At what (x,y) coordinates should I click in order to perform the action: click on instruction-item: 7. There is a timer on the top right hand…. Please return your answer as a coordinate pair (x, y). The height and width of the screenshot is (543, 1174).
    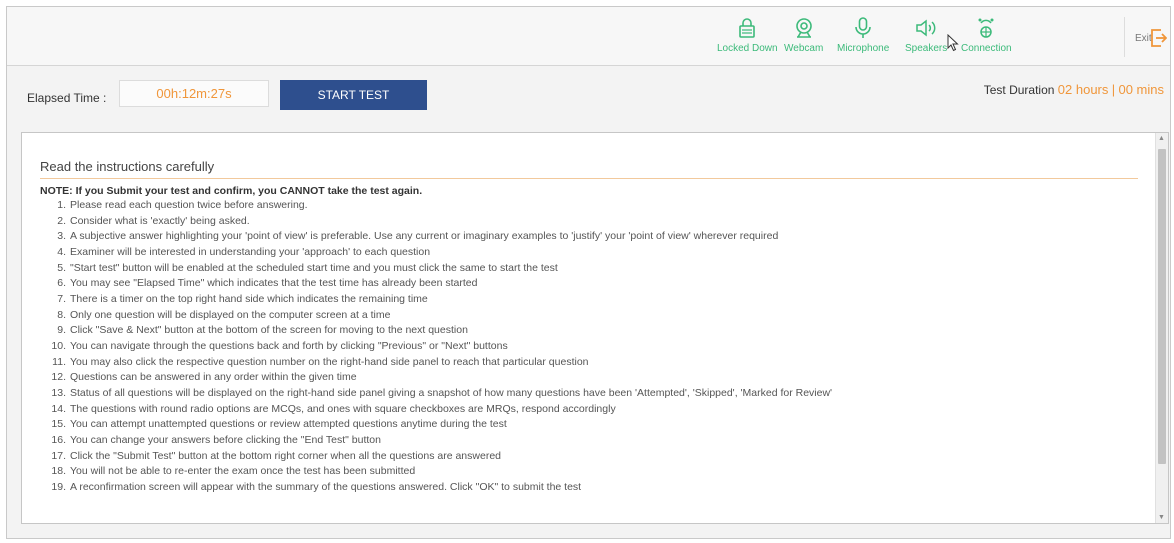
    Looking at the image, I should click on (589, 300).